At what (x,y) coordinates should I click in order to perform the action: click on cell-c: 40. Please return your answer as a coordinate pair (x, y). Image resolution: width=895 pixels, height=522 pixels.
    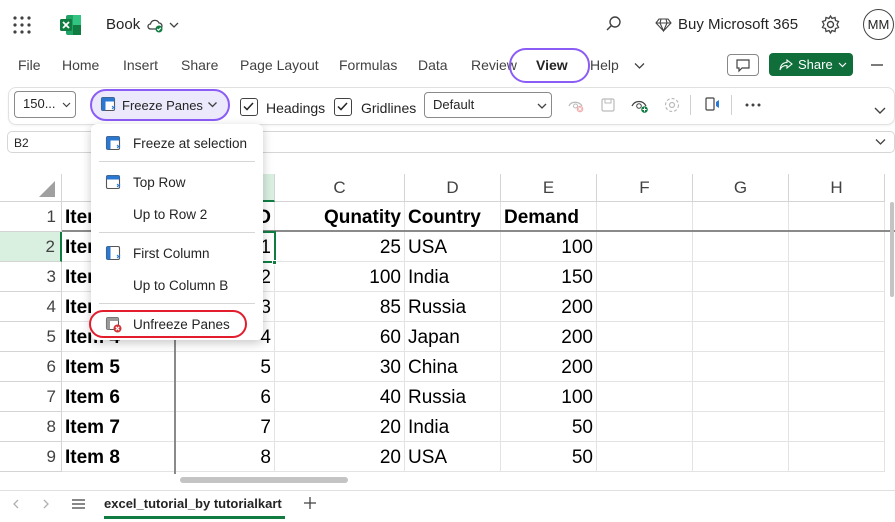
    Looking at the image, I should click on (340, 397).